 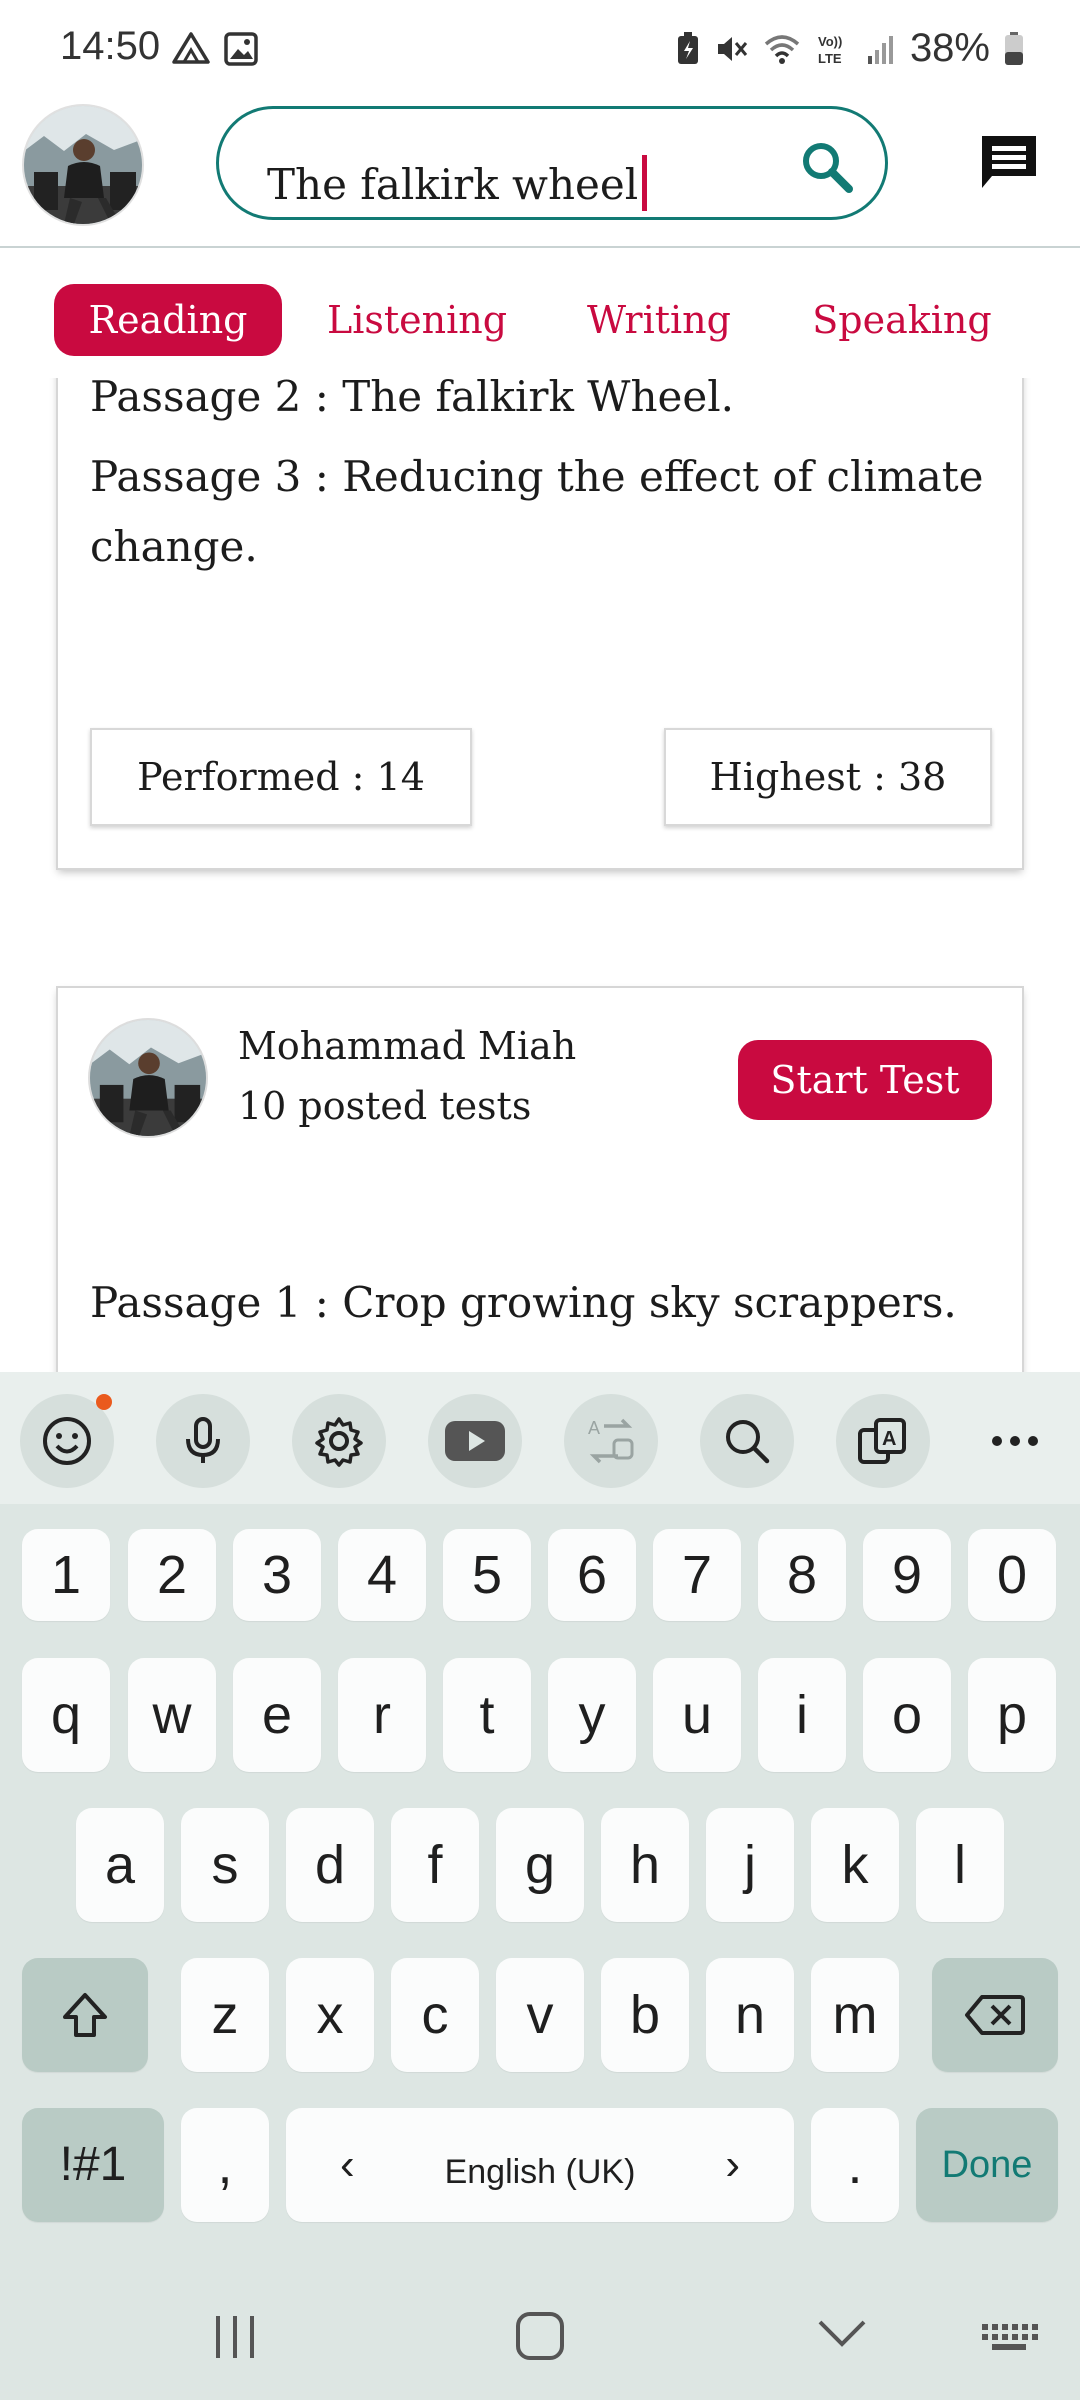 What do you see at coordinates (1009, 163) in the screenshot?
I see `chat-icon` at bounding box center [1009, 163].